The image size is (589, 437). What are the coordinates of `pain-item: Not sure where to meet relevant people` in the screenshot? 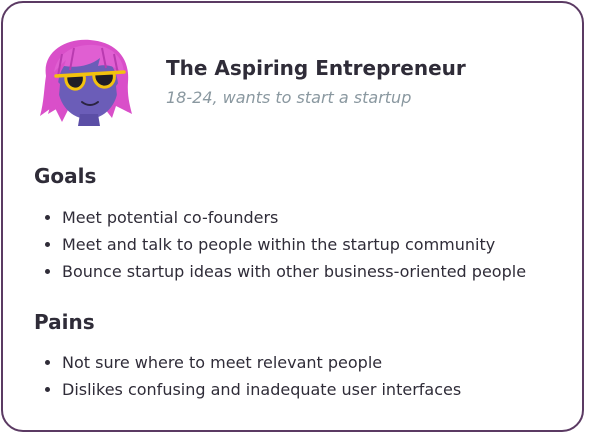 It's located at (252, 365).